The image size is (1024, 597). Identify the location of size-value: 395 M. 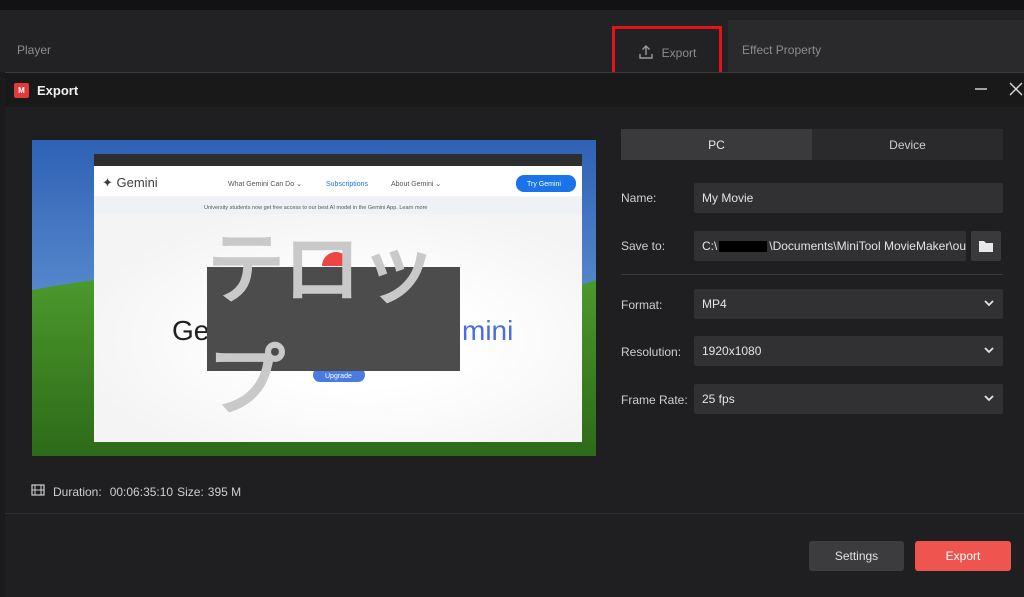
(224, 491).